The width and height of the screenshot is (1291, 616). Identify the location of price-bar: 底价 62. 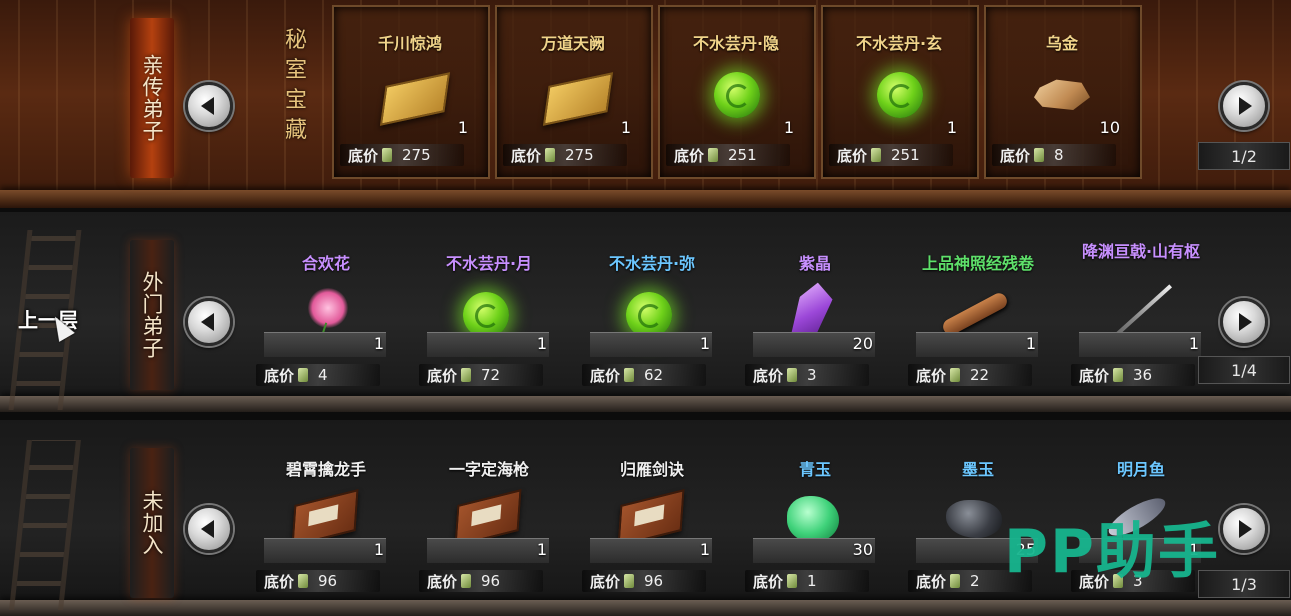
(644, 375).